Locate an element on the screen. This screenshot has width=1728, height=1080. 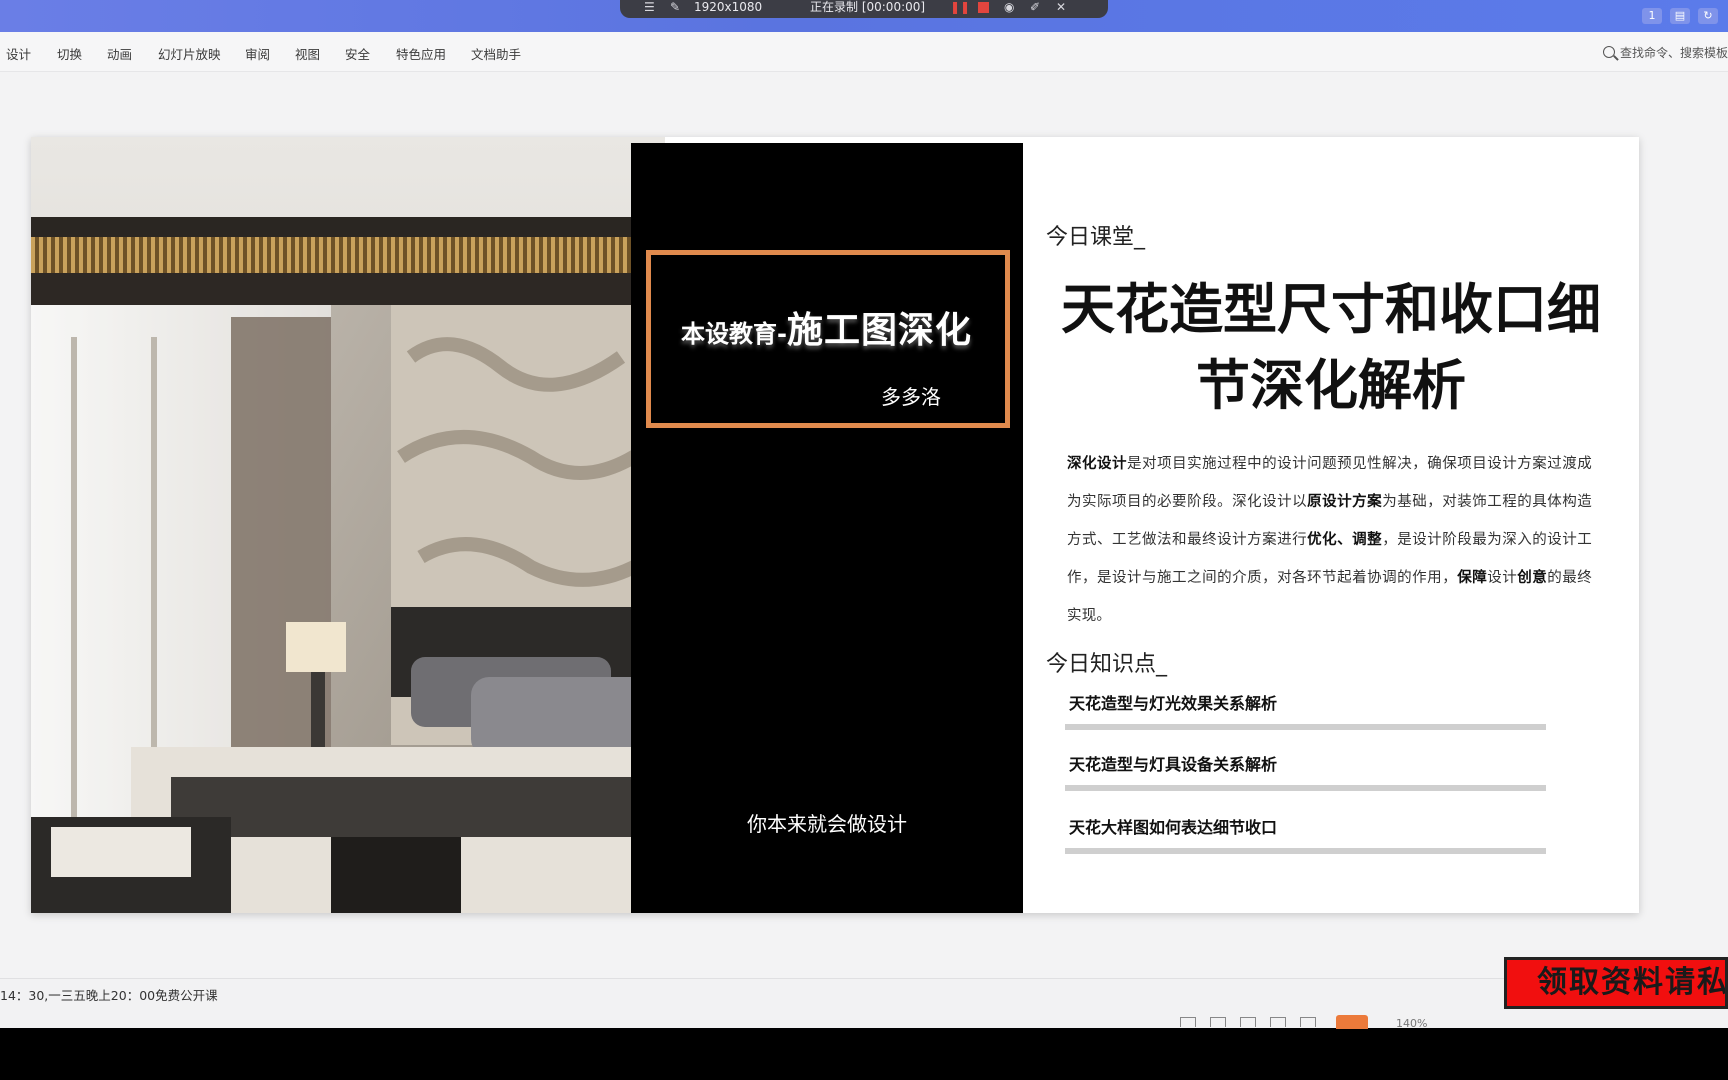
menu-features: 特色应用 is located at coordinates (421, 53).